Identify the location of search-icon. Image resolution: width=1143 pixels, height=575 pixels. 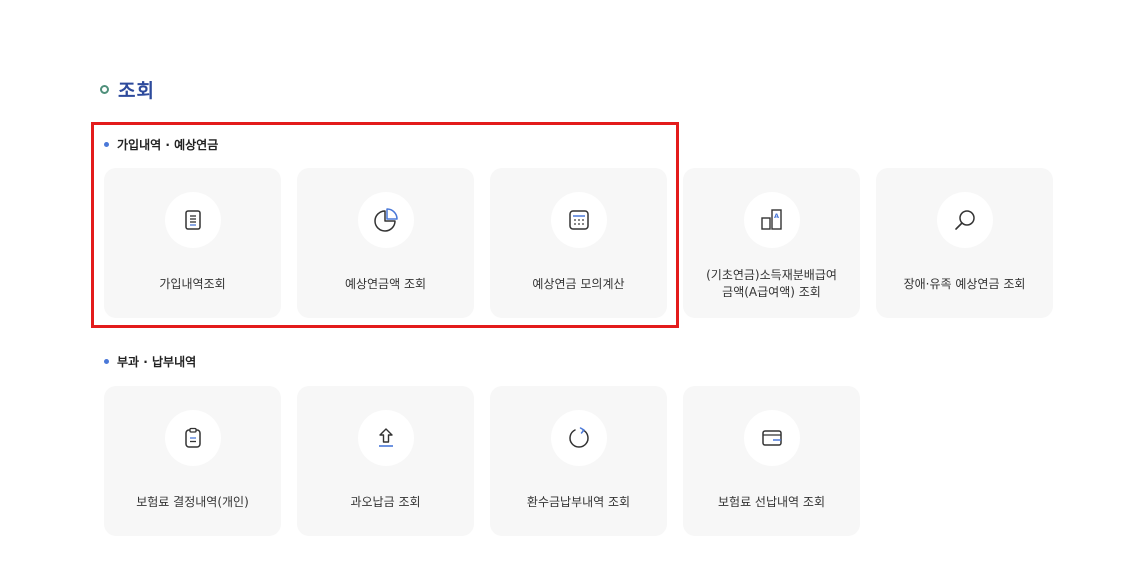
(964, 220).